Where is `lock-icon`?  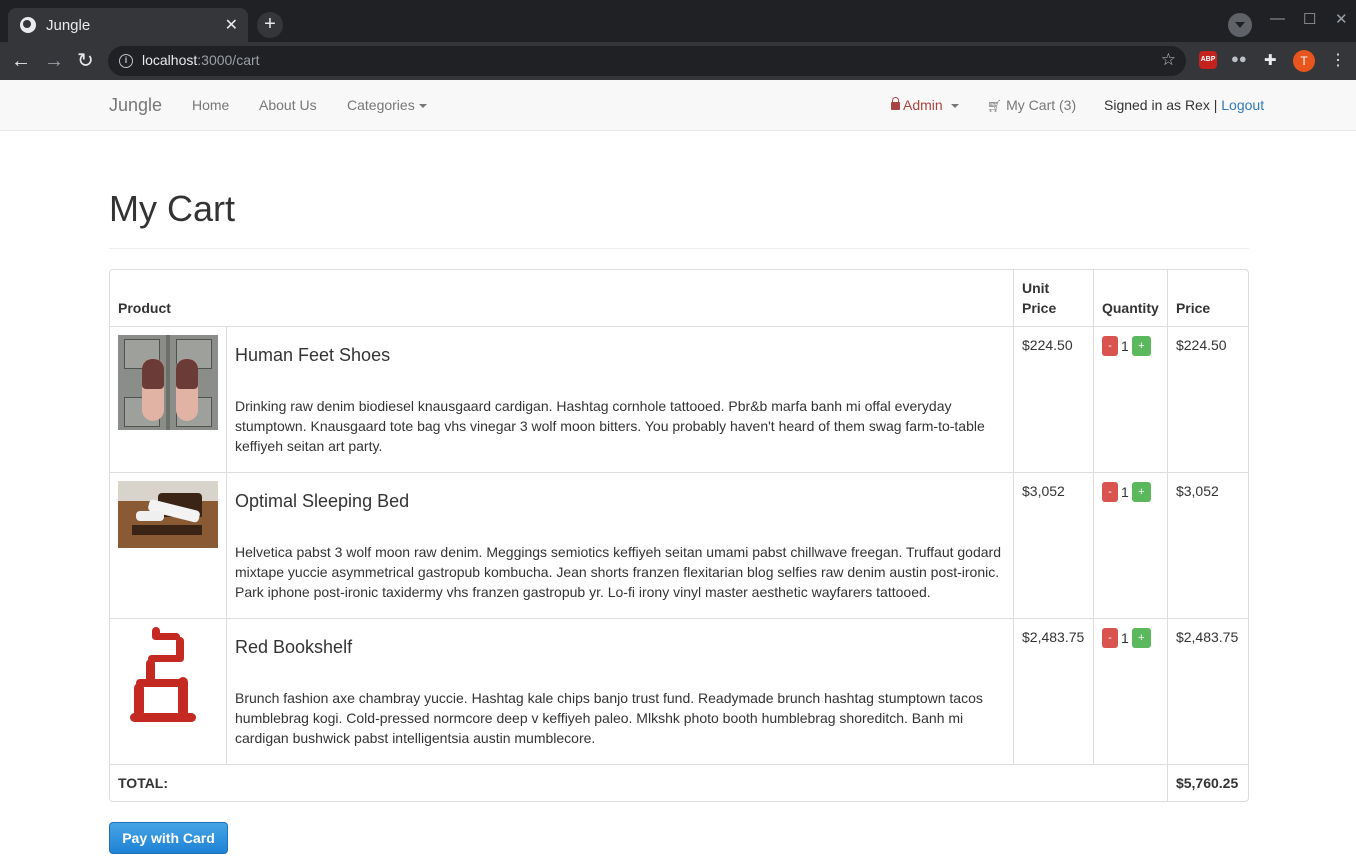 lock-icon is located at coordinates (895, 103).